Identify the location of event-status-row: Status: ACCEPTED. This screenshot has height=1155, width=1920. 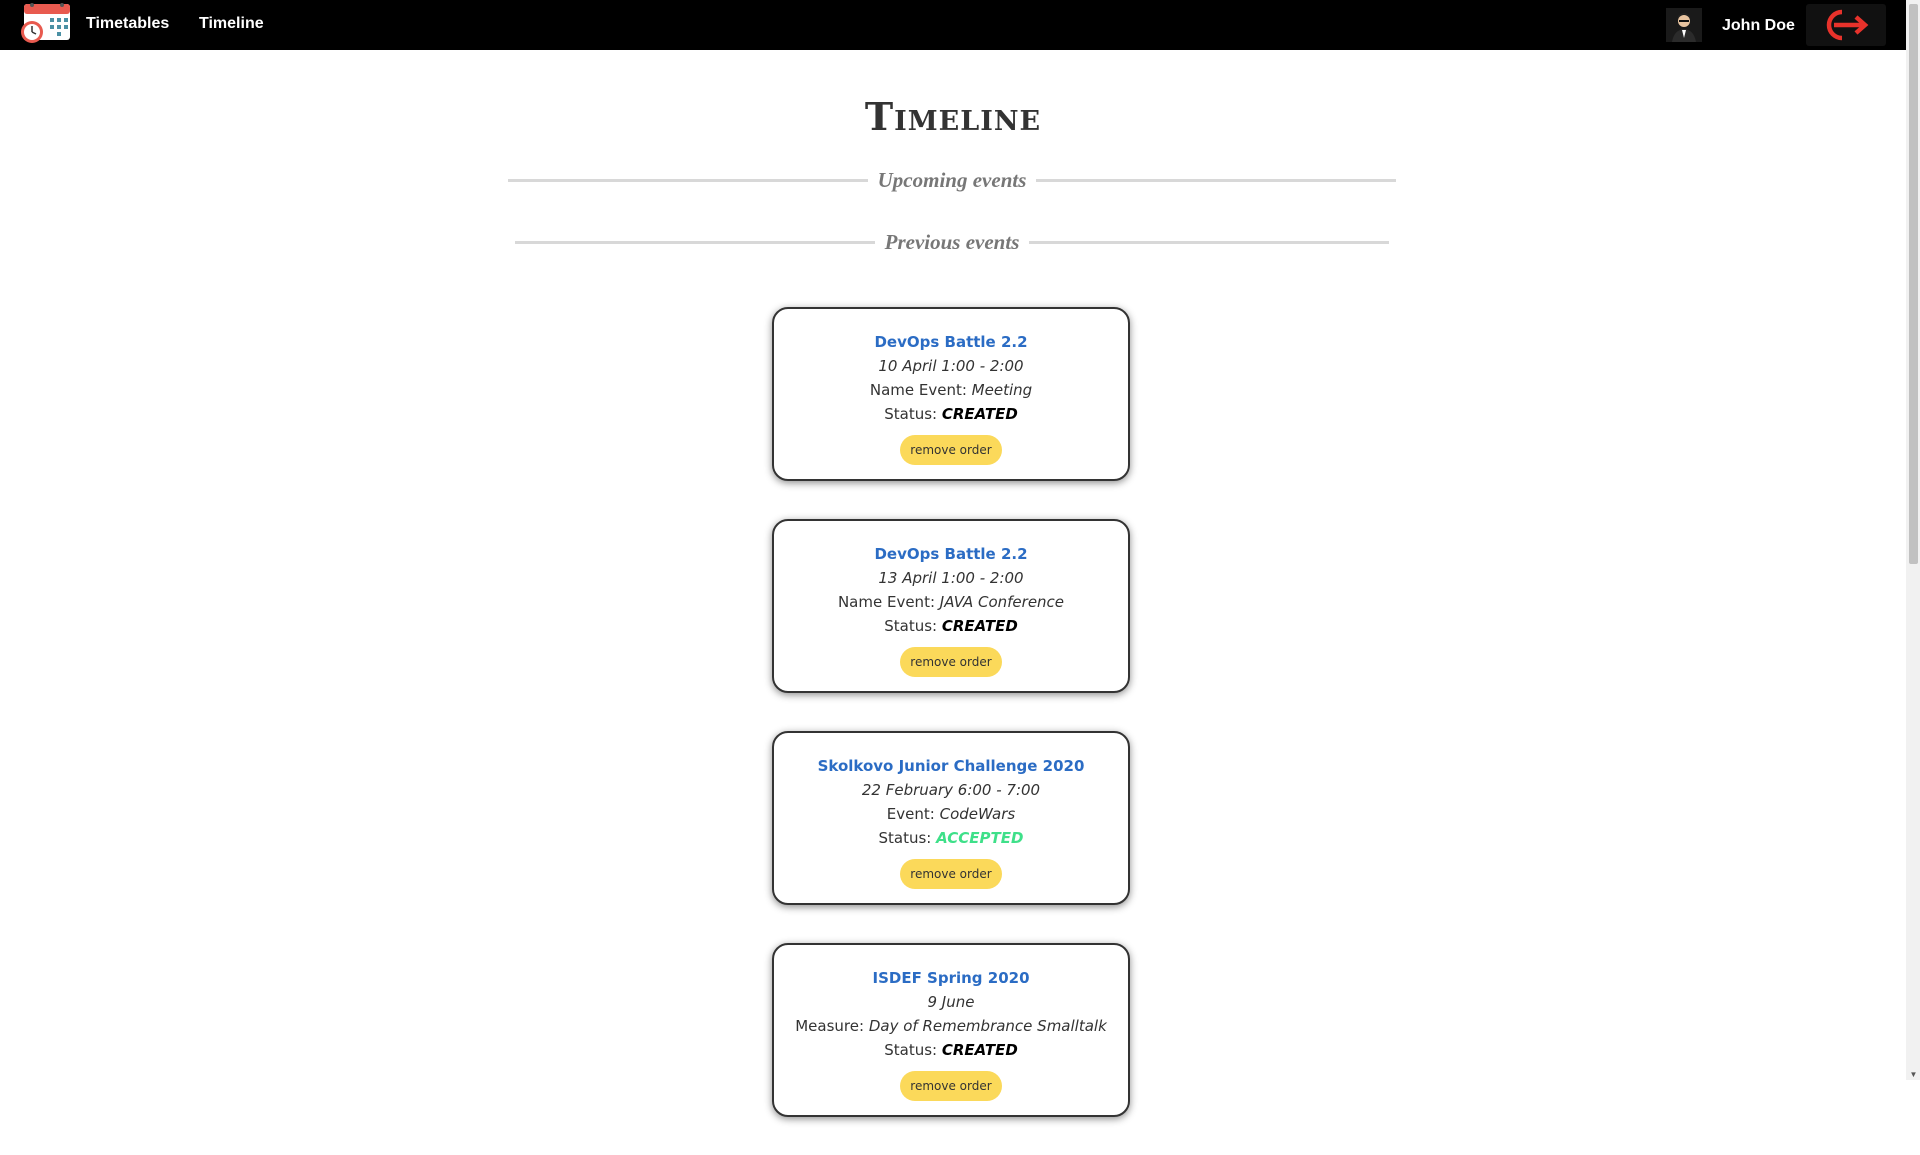
(951, 838).